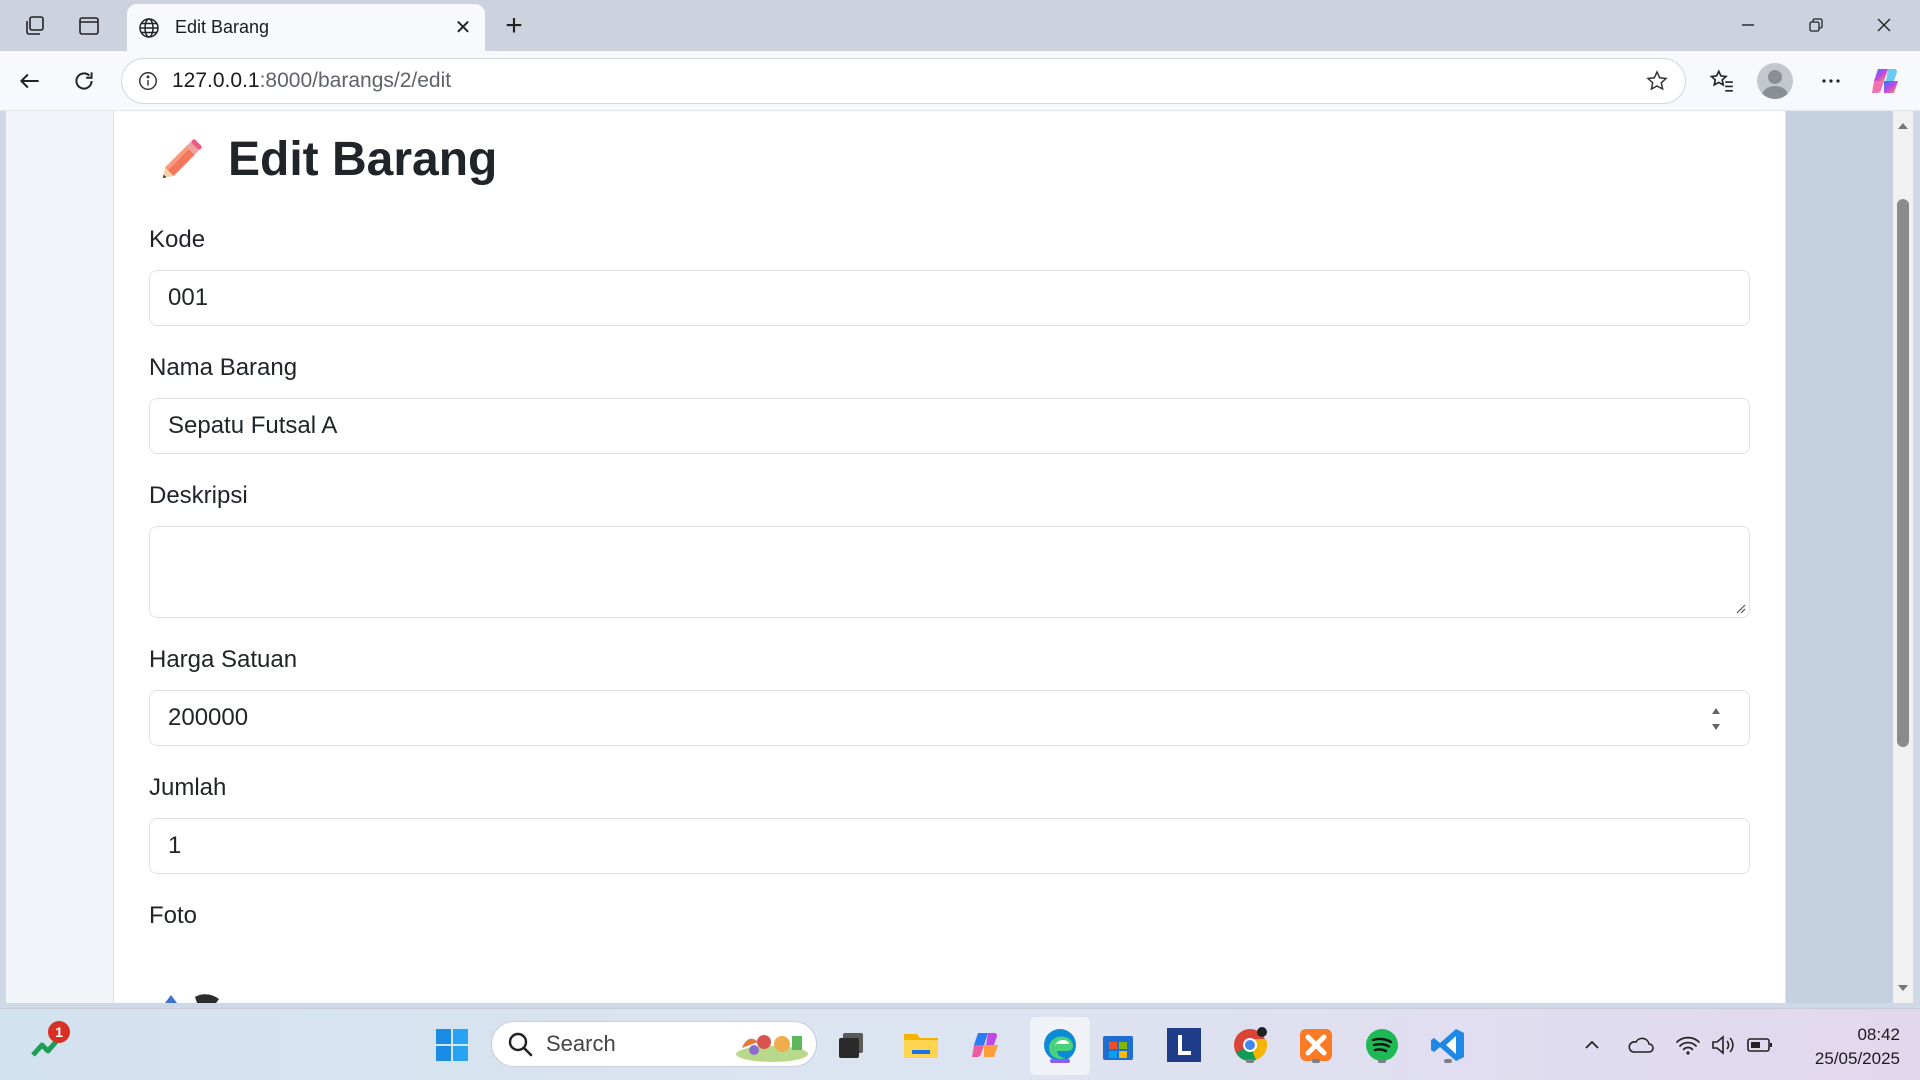  What do you see at coordinates (1903, 126) in the screenshot?
I see `scroll-up-arrow-icon` at bounding box center [1903, 126].